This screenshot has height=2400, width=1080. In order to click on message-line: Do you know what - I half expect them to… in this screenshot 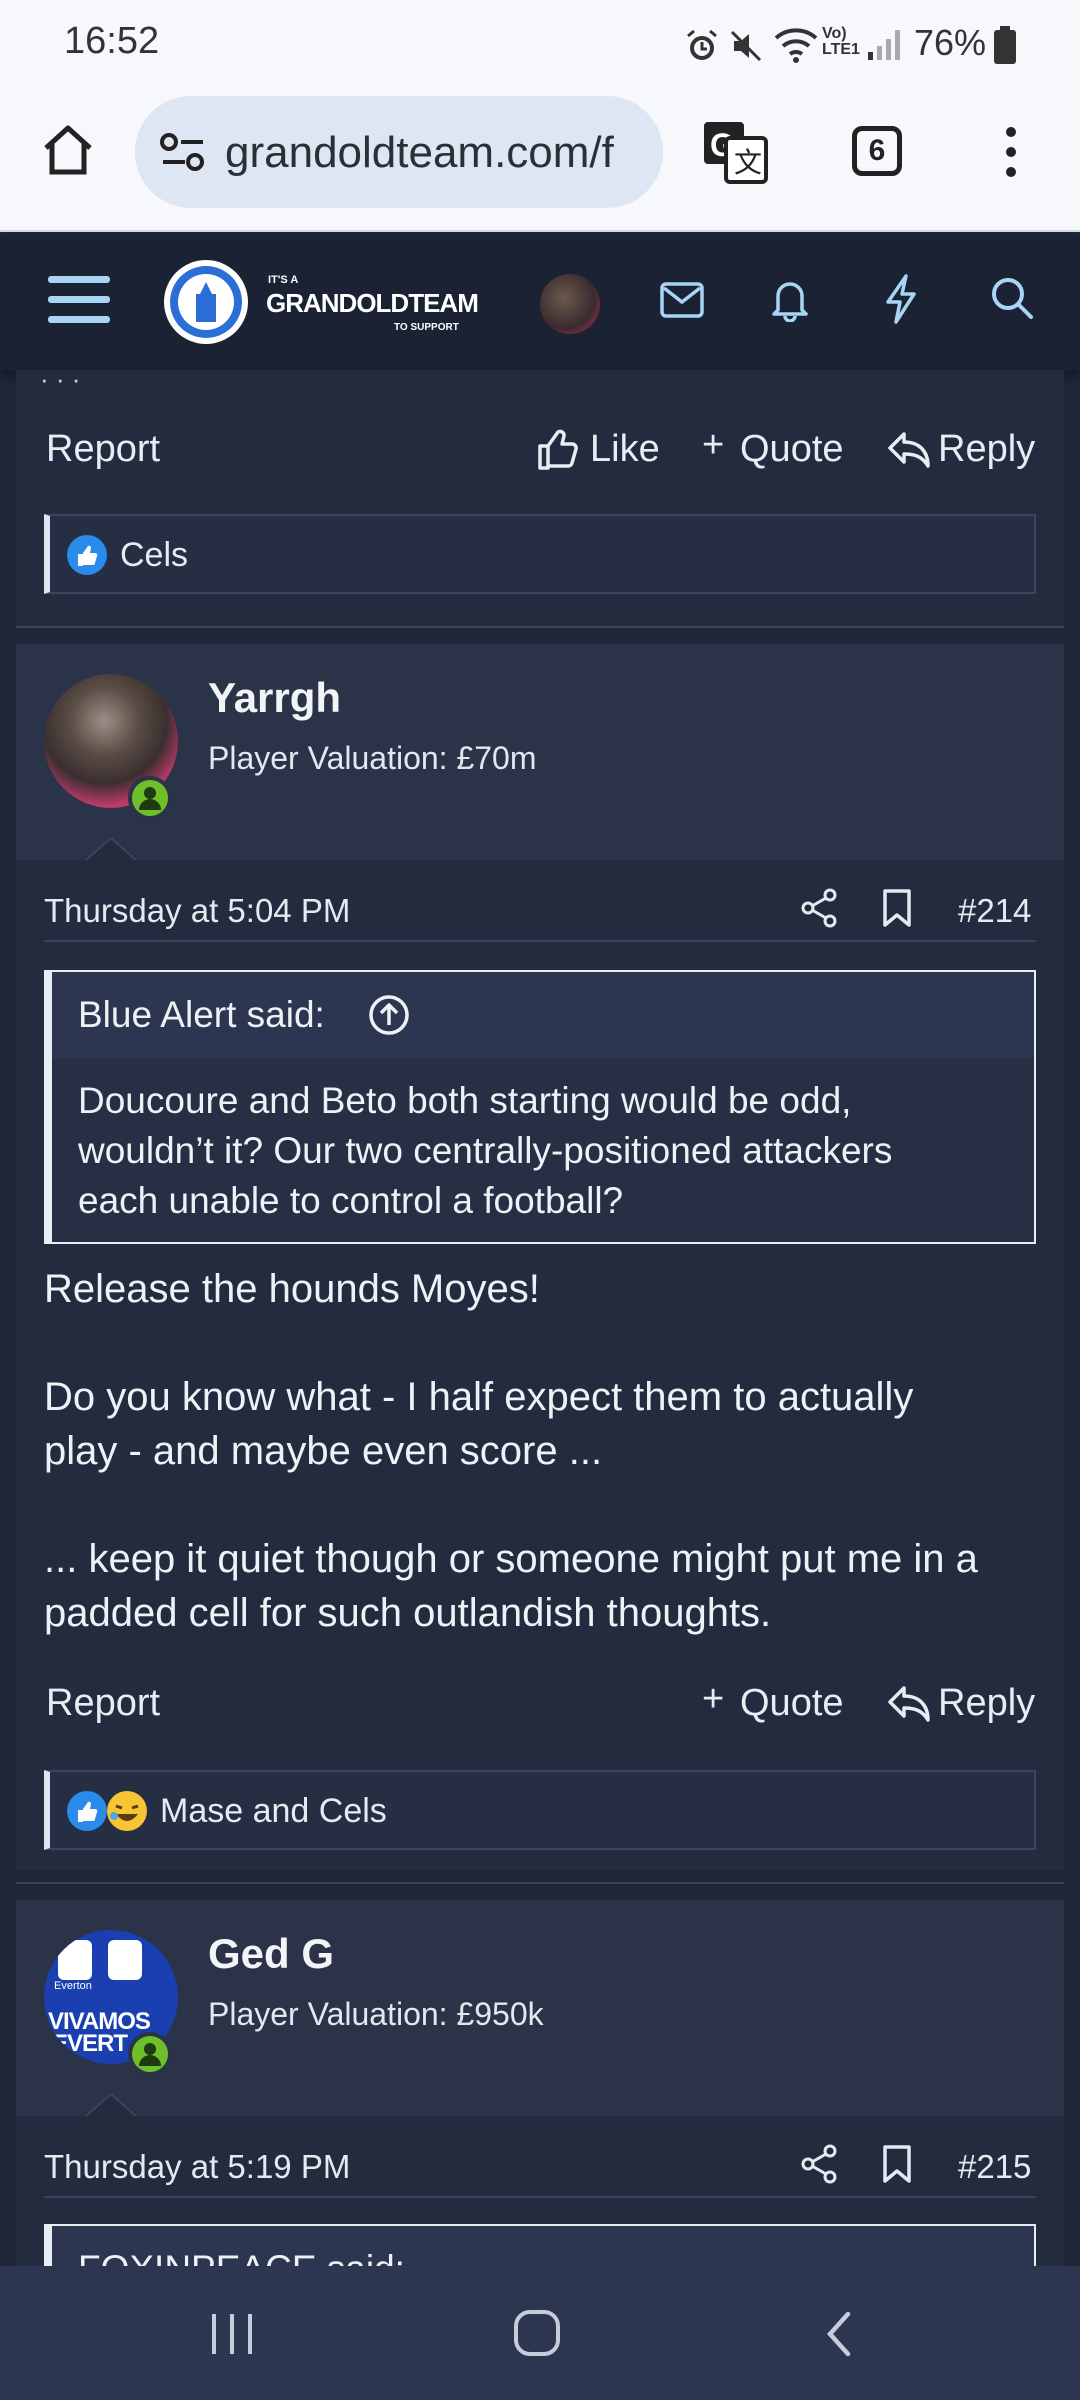, I will do `click(479, 1397)`.